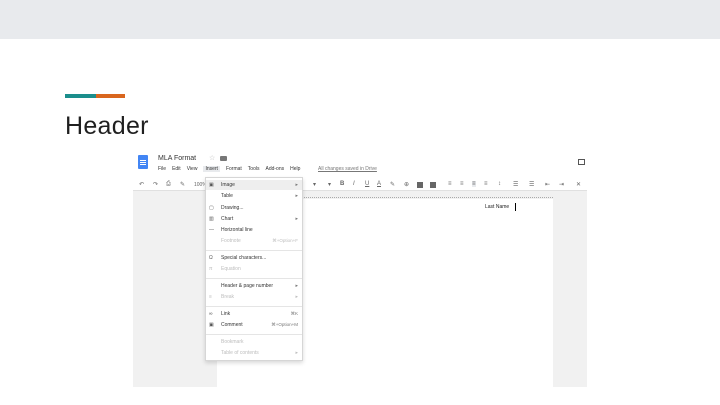  I want to click on equation-icon: π, so click(211, 269).